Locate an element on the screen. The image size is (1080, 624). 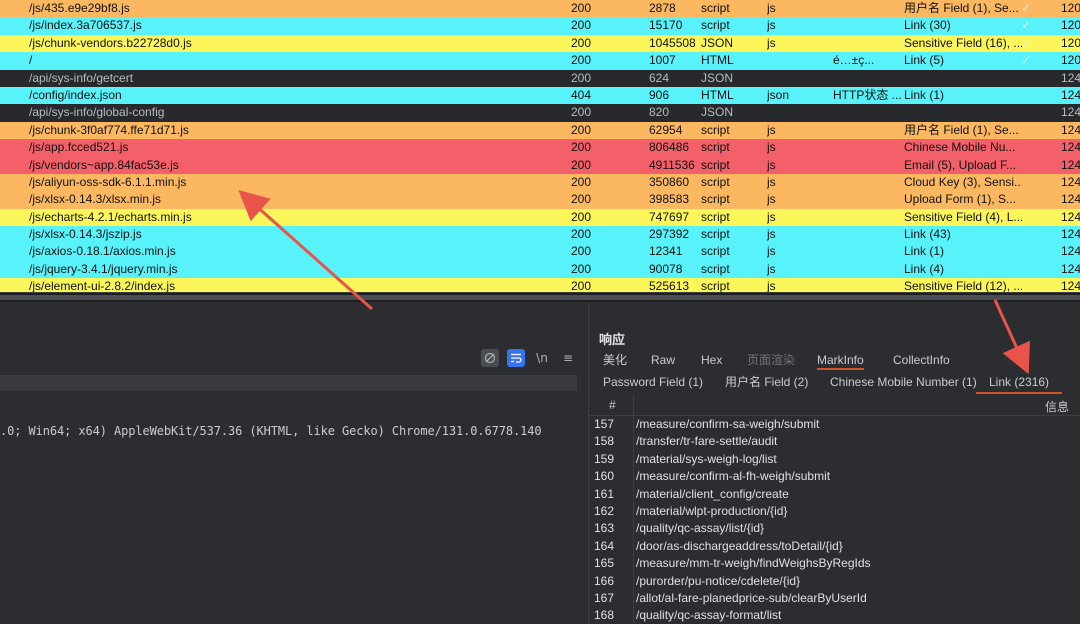
tab-页面渲染: 页面渲染 is located at coordinates (771, 360).